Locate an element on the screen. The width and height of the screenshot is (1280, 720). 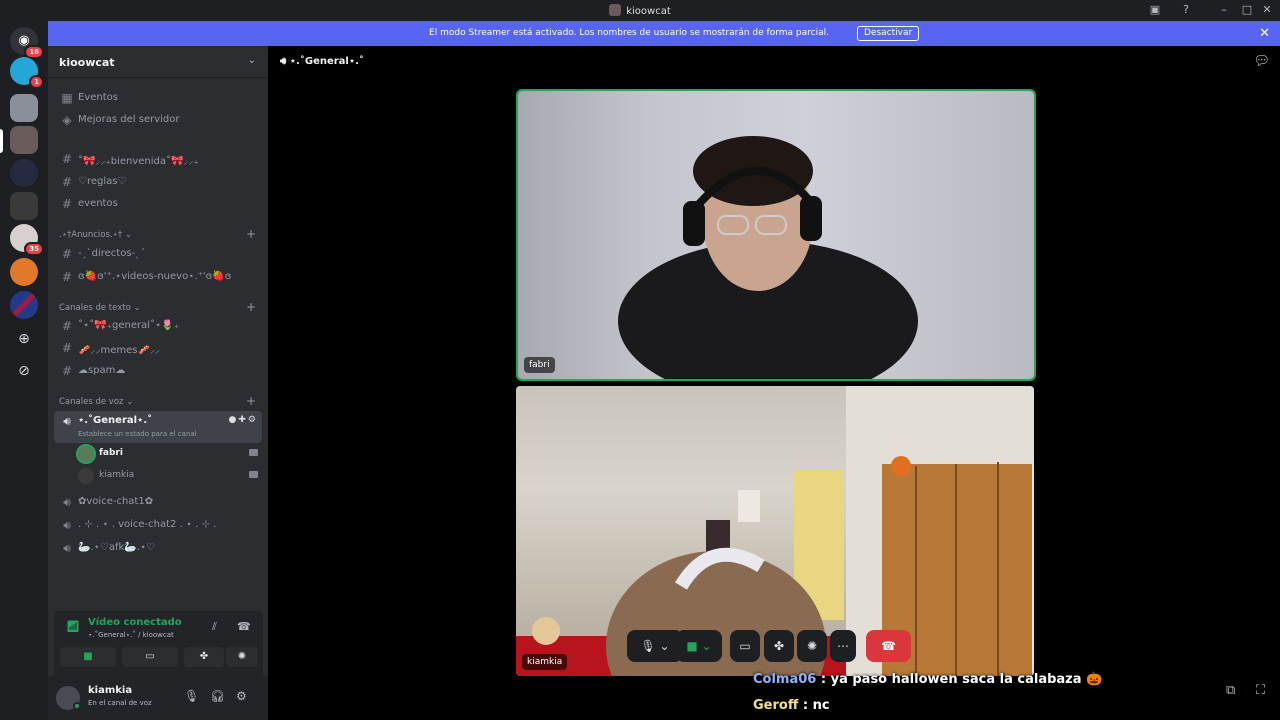
microphone-icon: 🎙︎ is located at coordinates (191, 696).